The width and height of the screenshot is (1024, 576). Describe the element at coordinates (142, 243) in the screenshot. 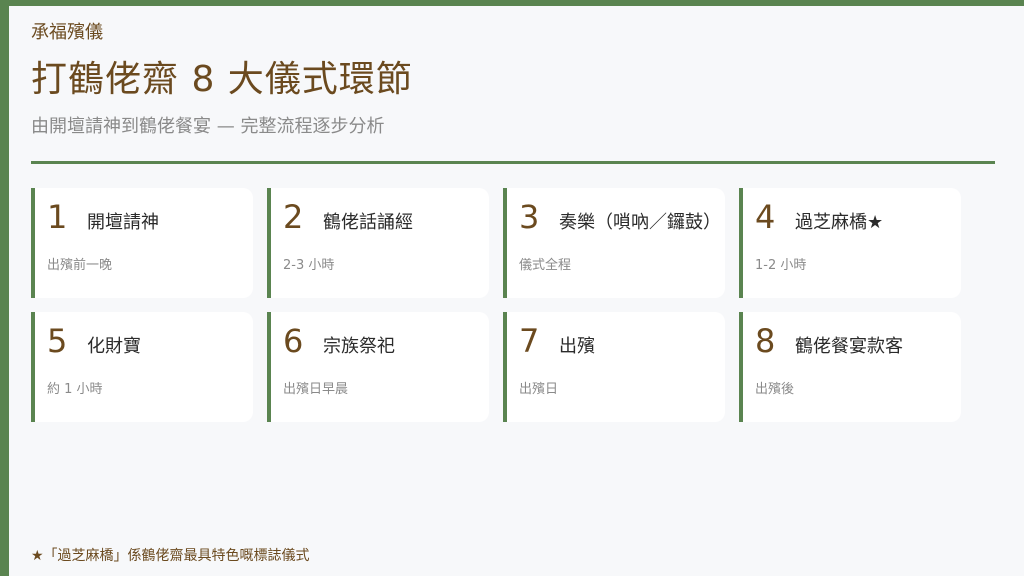

I see `step-card-1: 1 開壇請神 出殯前一晚` at that location.